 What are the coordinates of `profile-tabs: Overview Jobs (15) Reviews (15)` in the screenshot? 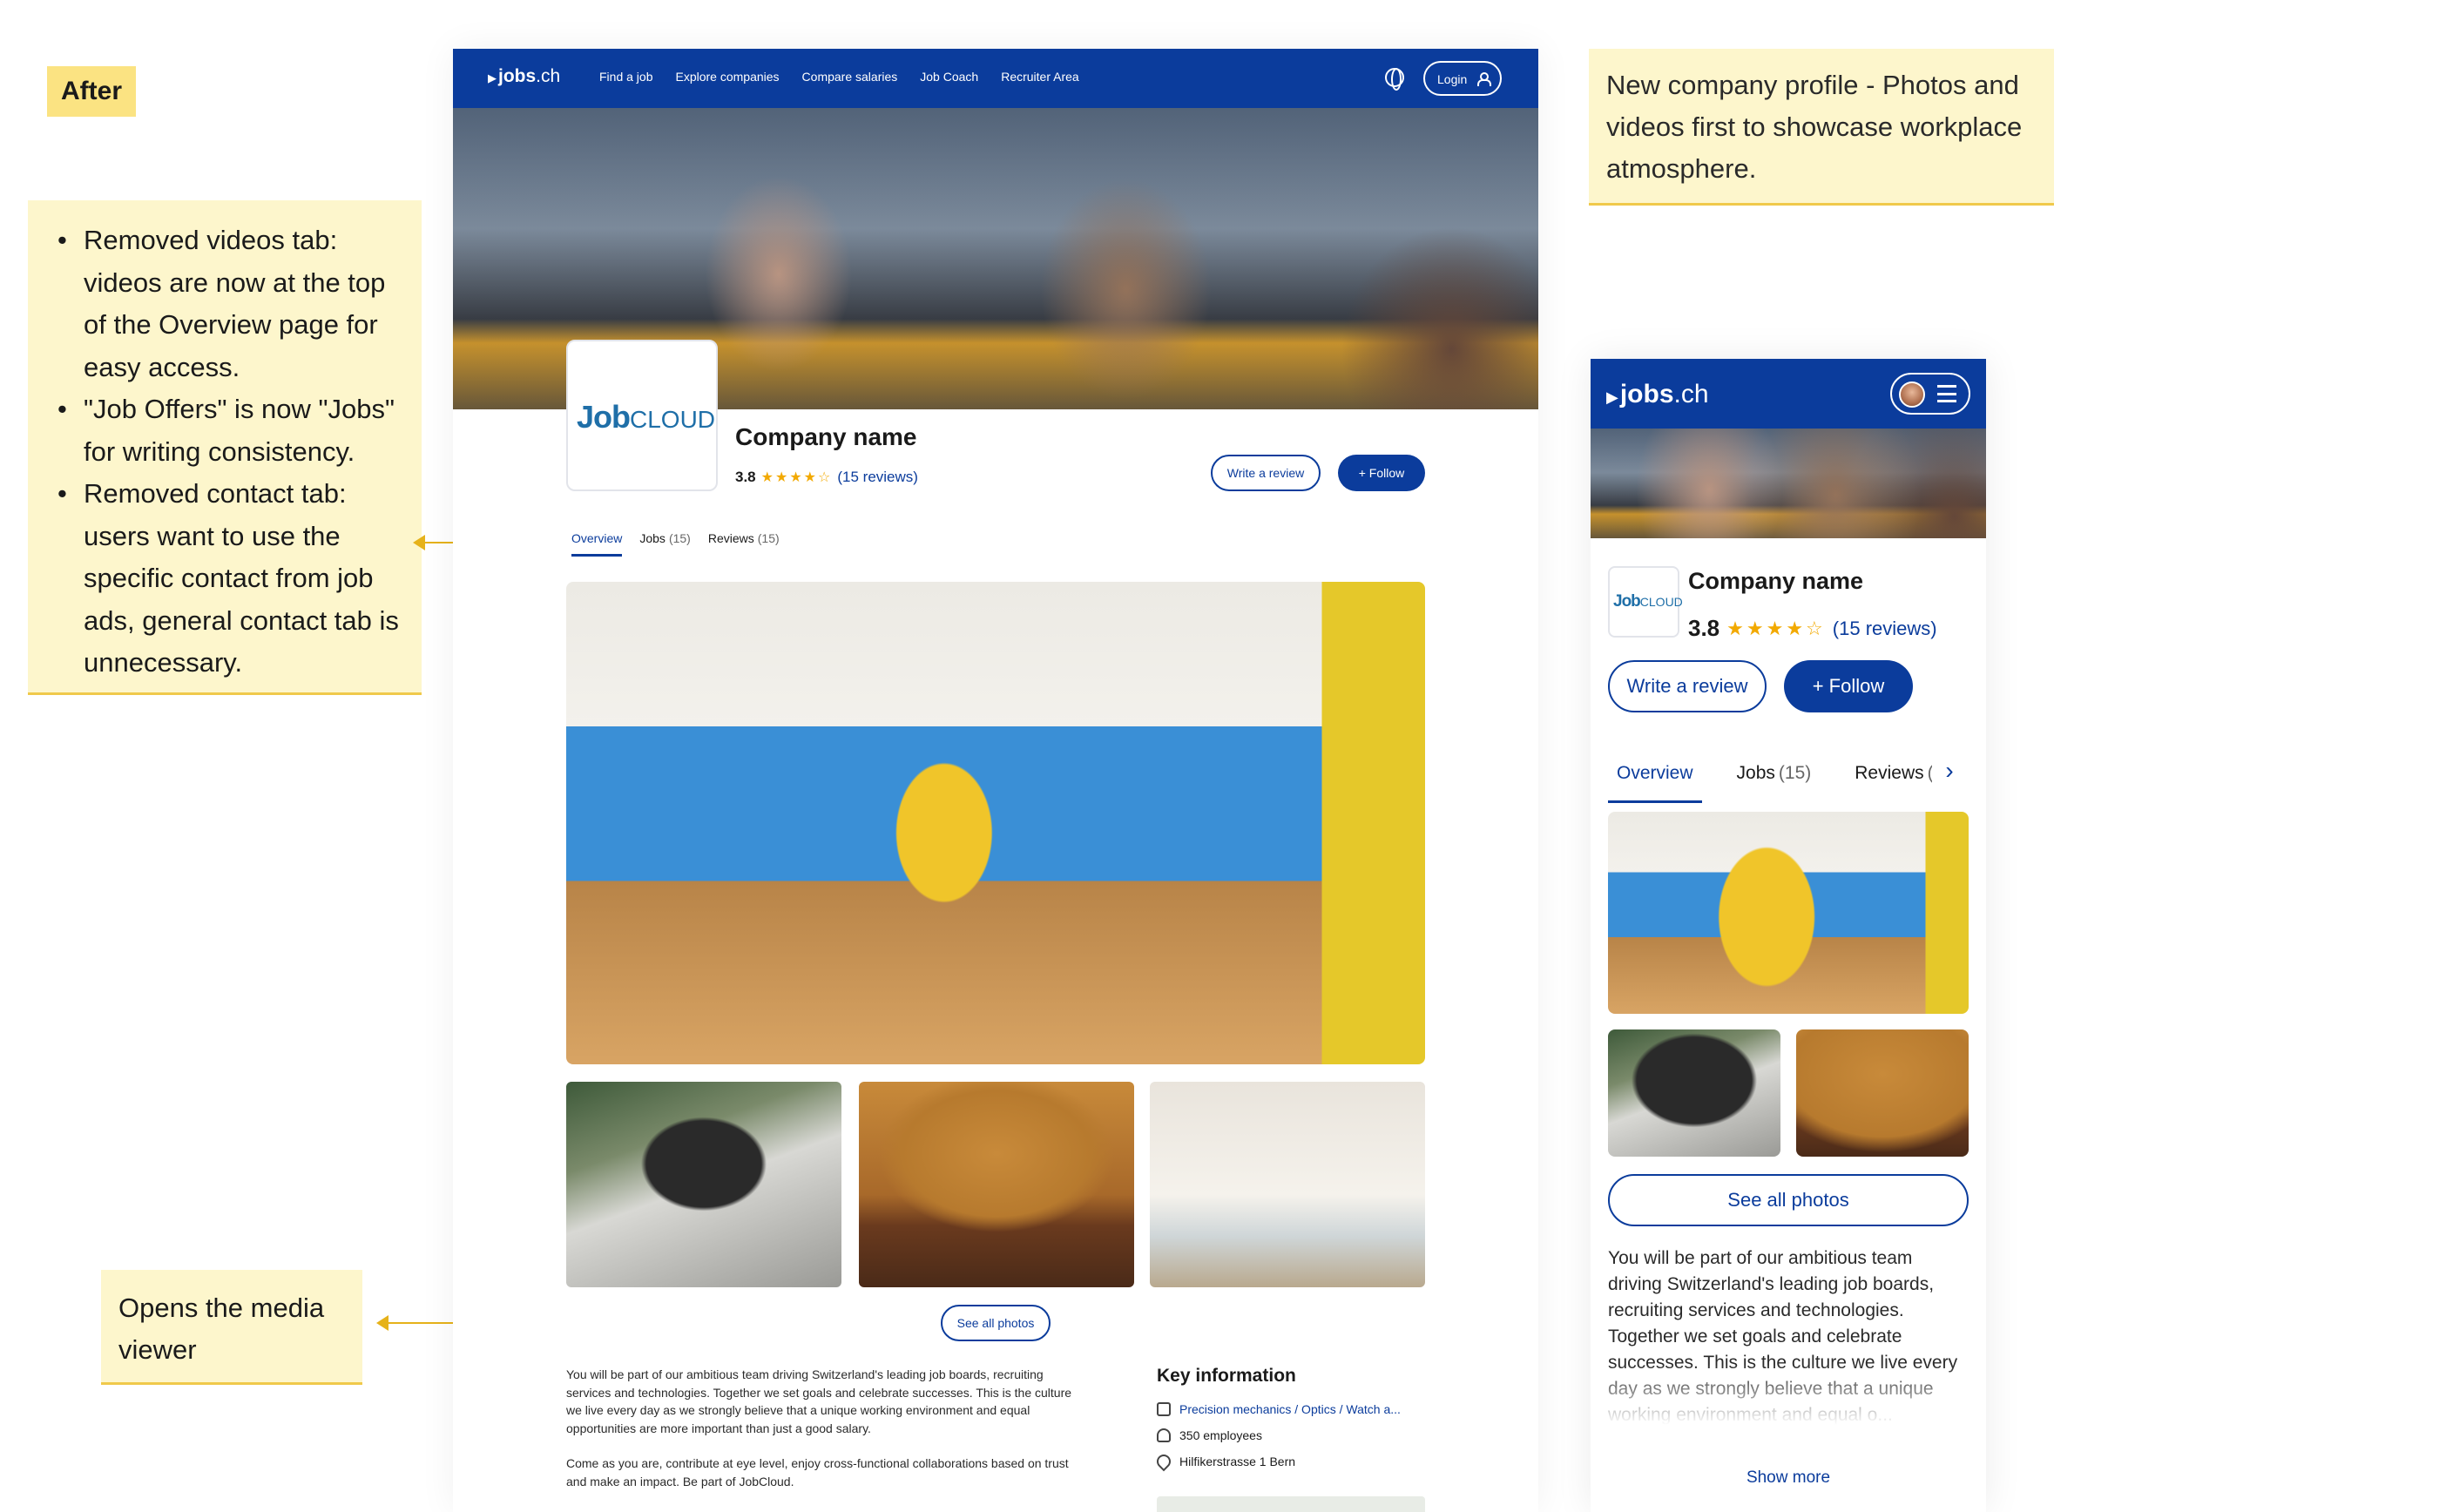 It's located at (676, 544).